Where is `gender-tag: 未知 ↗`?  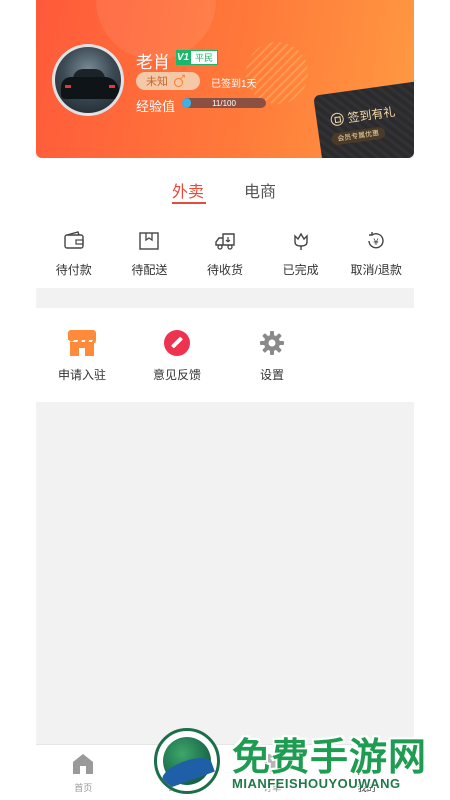 gender-tag: 未知 ↗ is located at coordinates (168, 81).